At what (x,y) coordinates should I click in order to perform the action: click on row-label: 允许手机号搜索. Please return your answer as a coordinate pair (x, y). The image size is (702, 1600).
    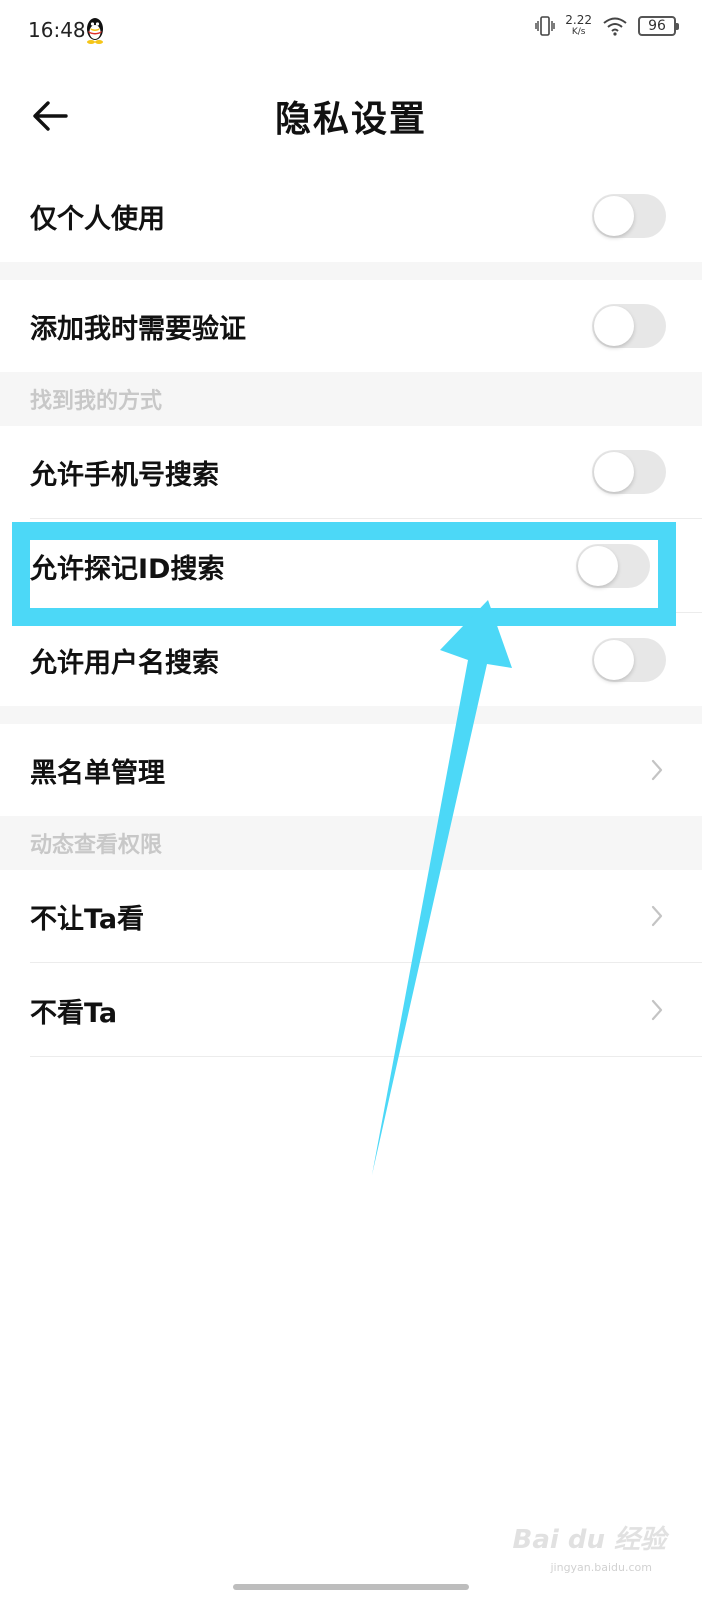
    Looking at the image, I should click on (124, 475).